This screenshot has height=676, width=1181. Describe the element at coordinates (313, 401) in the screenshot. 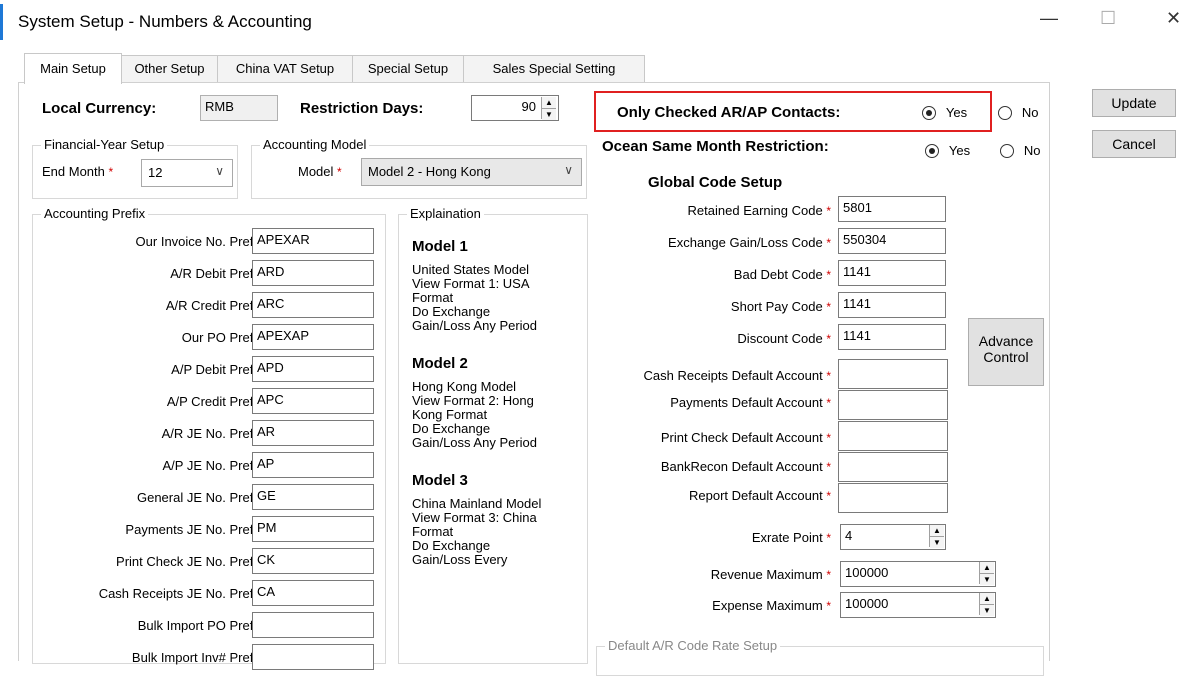

I see `ap-credit-prefix-input: APC` at that location.